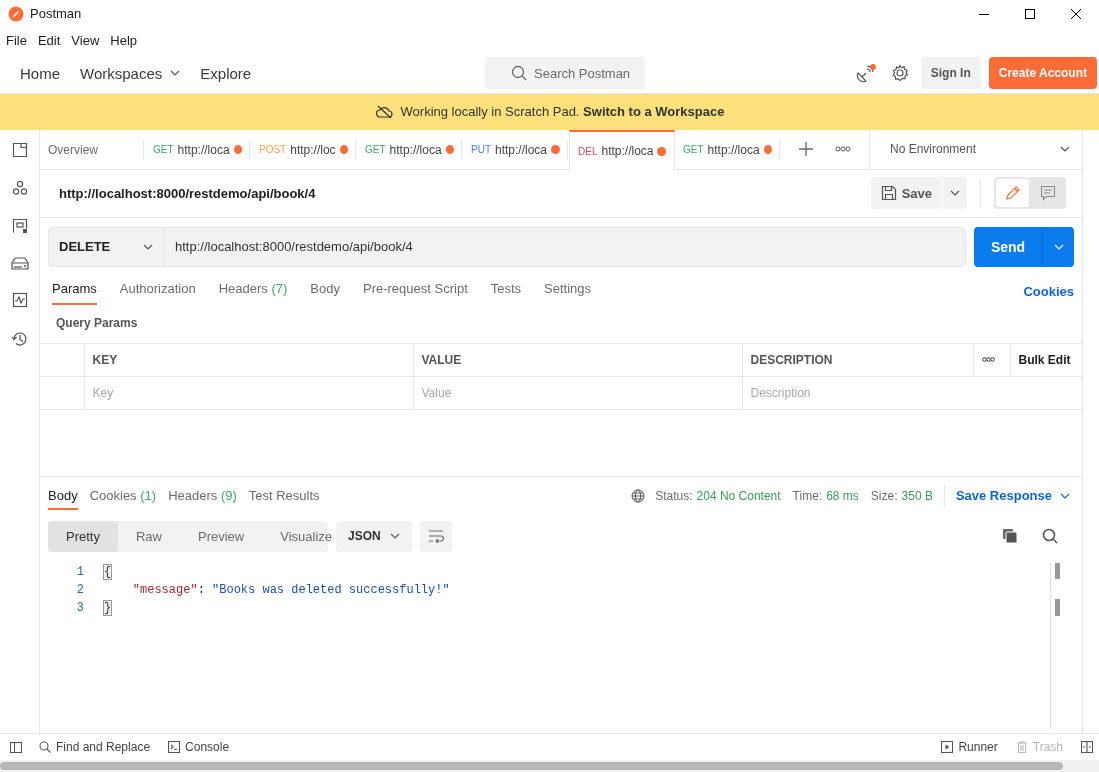 This screenshot has height=772, width=1099. Describe the element at coordinates (1046, 360) in the screenshot. I see `bulk-edit-link: Bulk Edit` at that location.